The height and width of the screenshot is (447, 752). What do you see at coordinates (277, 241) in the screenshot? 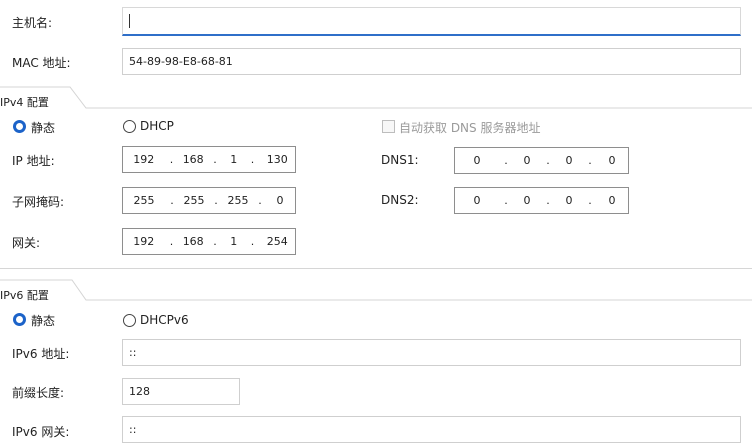
I see `gateway-octet: 254` at bounding box center [277, 241].